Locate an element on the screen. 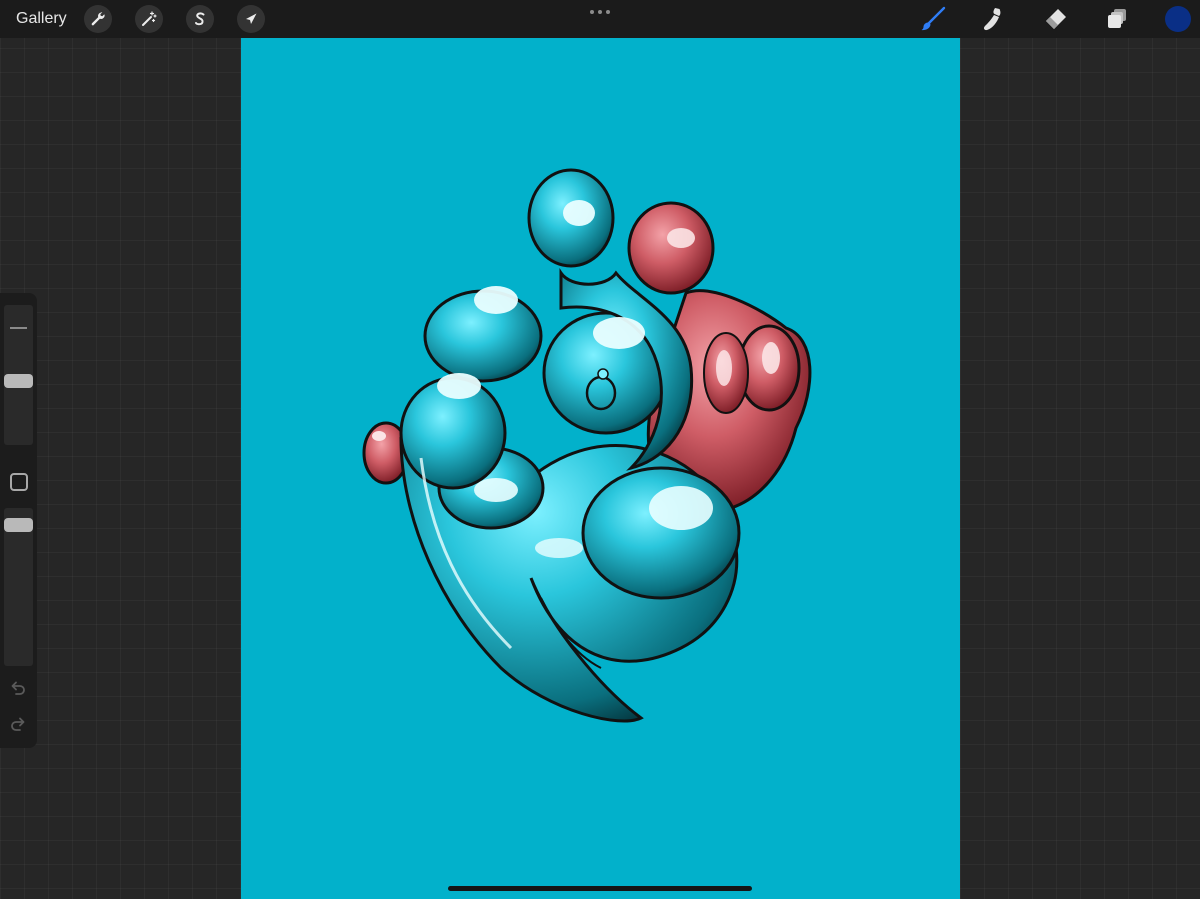  modify-button is located at coordinates (19, 482).